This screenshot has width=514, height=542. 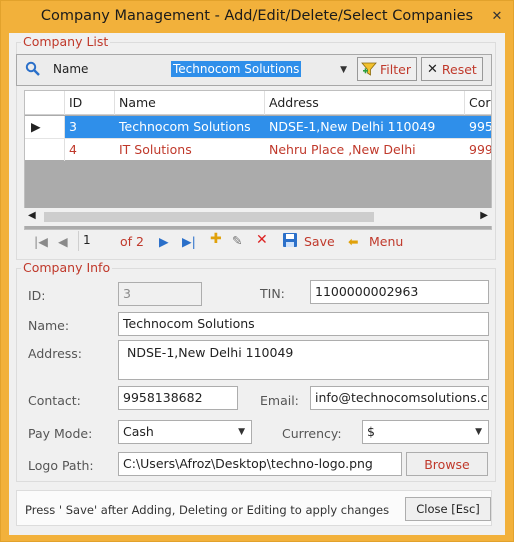 What do you see at coordinates (178, 398) in the screenshot?
I see `contact-field: 9958138682` at bounding box center [178, 398].